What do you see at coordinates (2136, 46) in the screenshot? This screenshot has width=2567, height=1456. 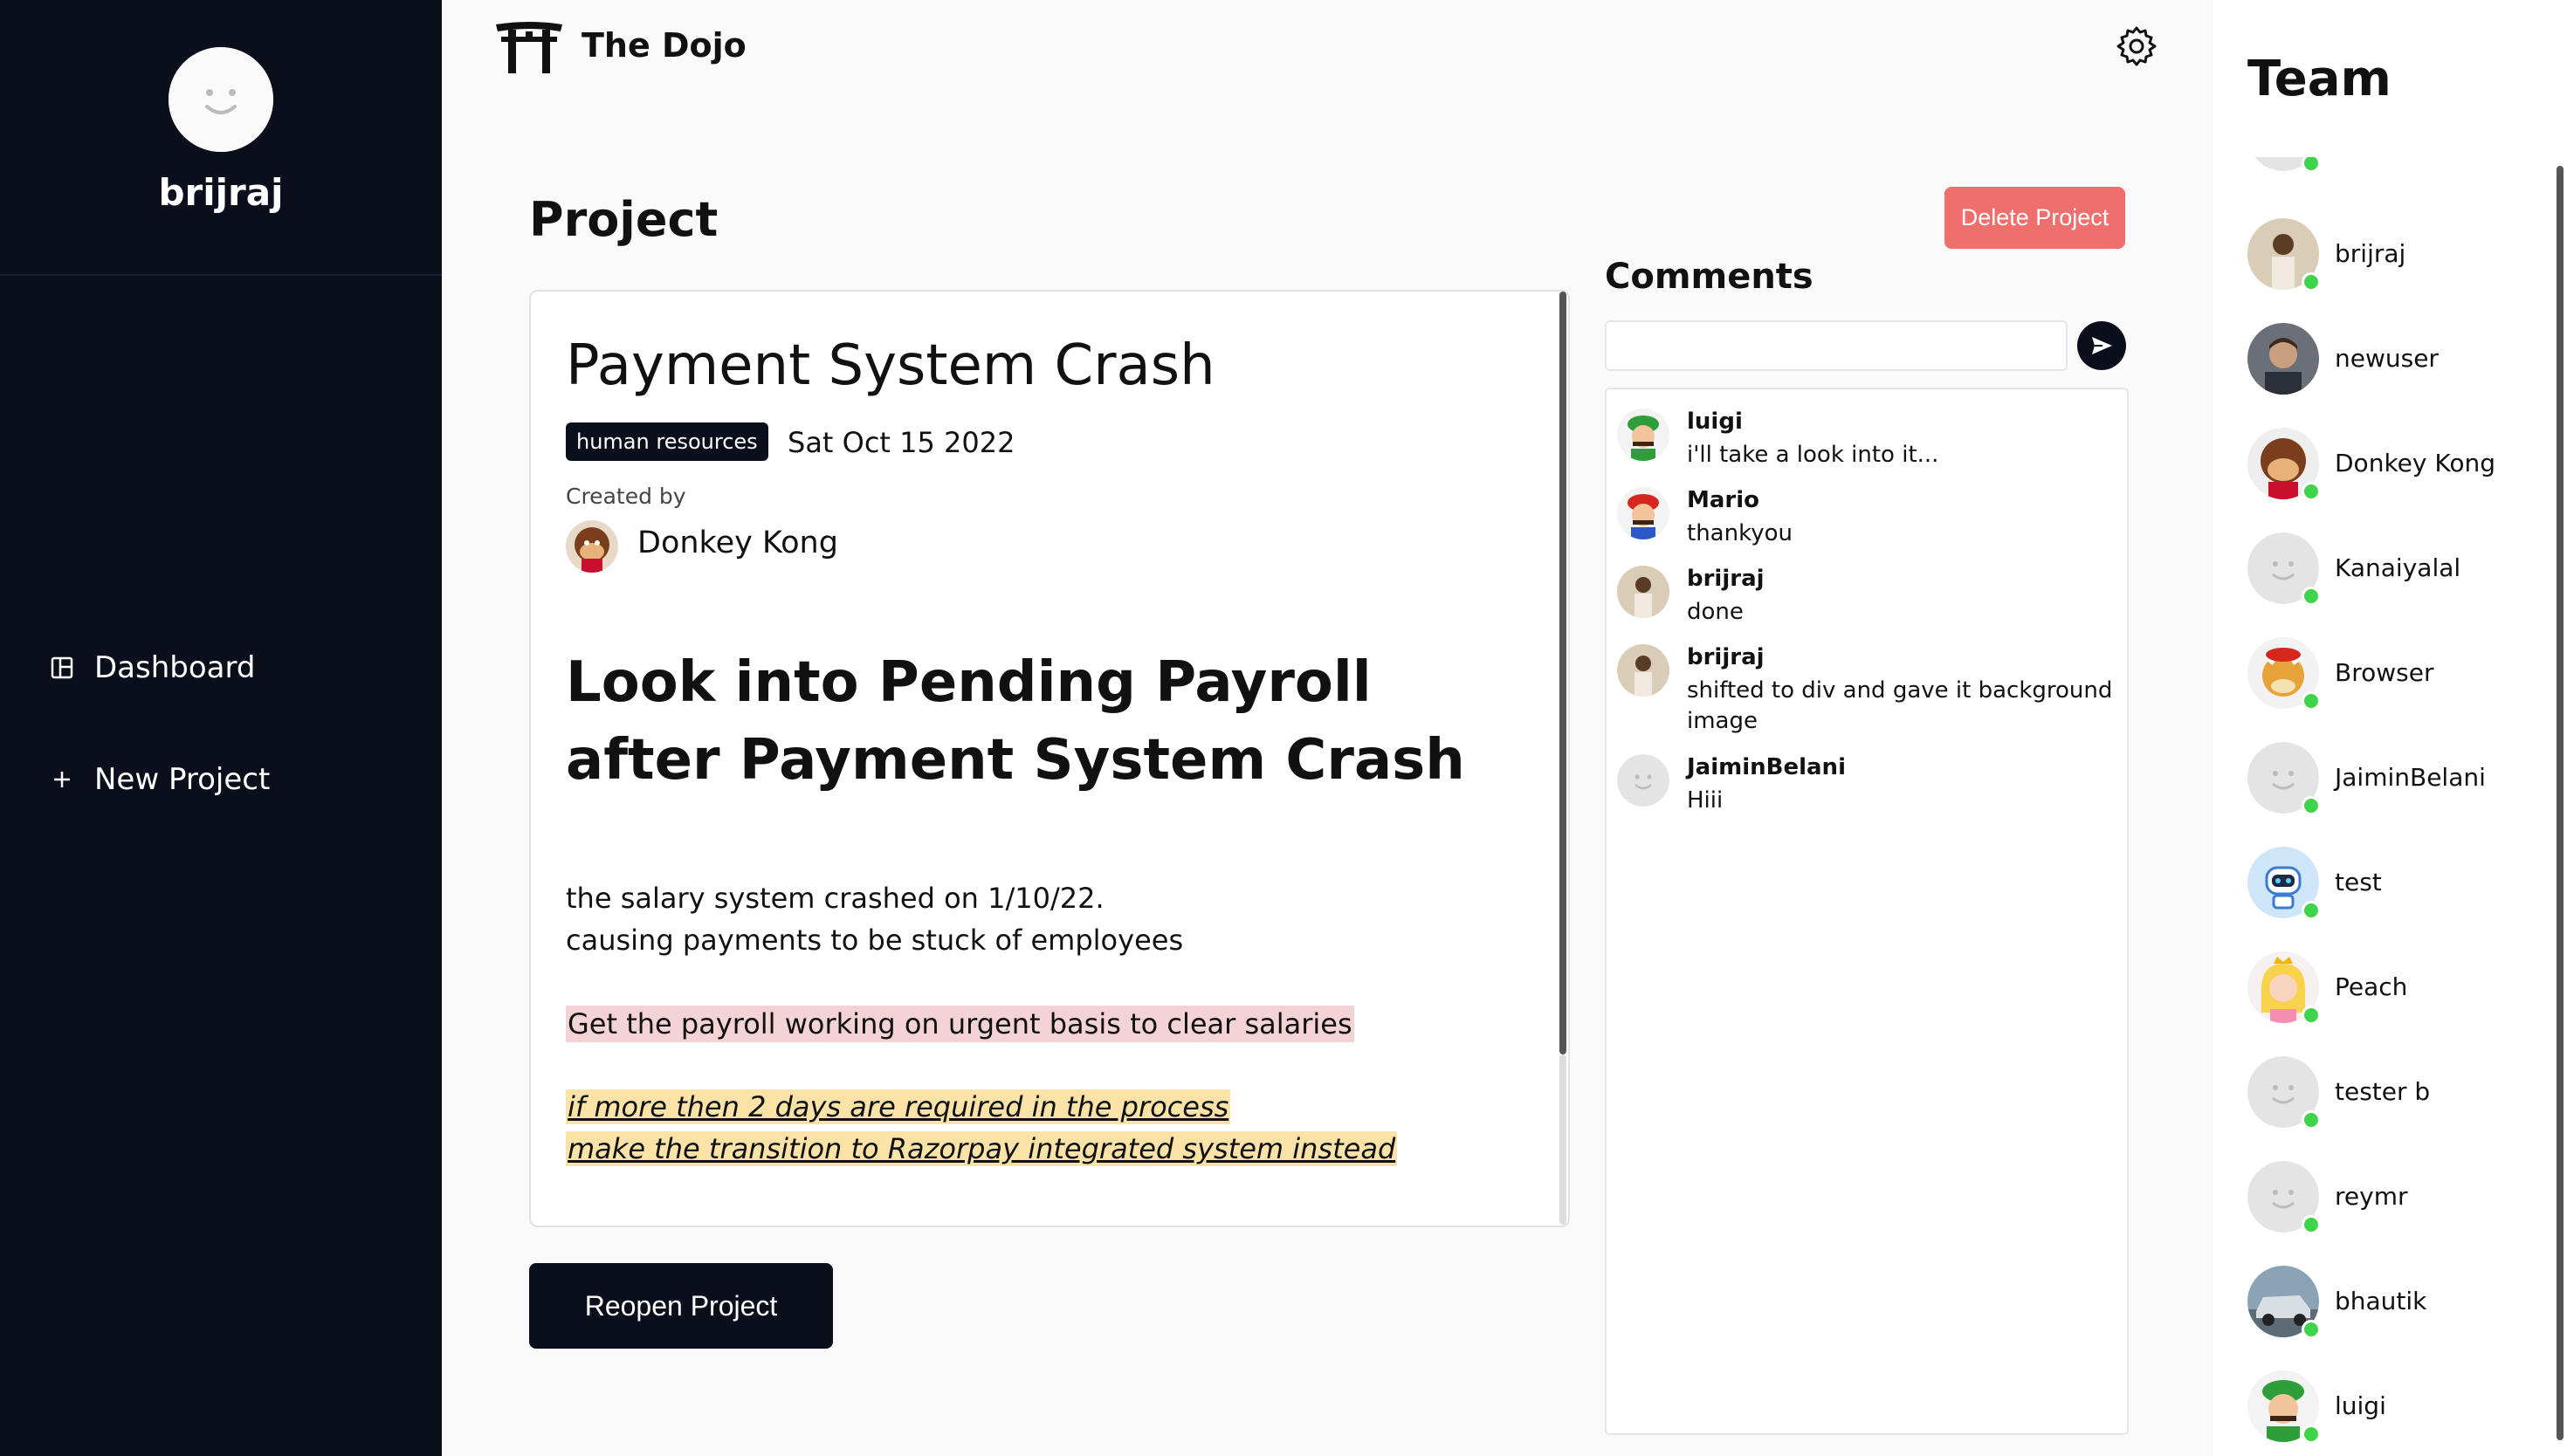 I see `gear-icon` at bounding box center [2136, 46].